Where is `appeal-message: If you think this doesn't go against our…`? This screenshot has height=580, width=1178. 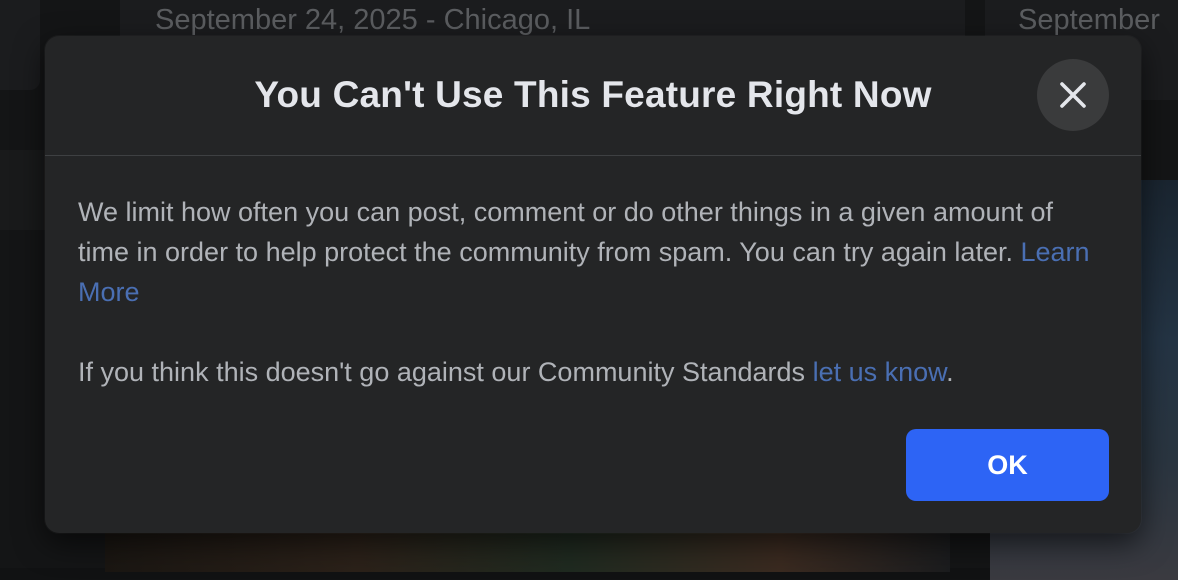 appeal-message: If you think this doesn't go against our… is located at coordinates (592, 372).